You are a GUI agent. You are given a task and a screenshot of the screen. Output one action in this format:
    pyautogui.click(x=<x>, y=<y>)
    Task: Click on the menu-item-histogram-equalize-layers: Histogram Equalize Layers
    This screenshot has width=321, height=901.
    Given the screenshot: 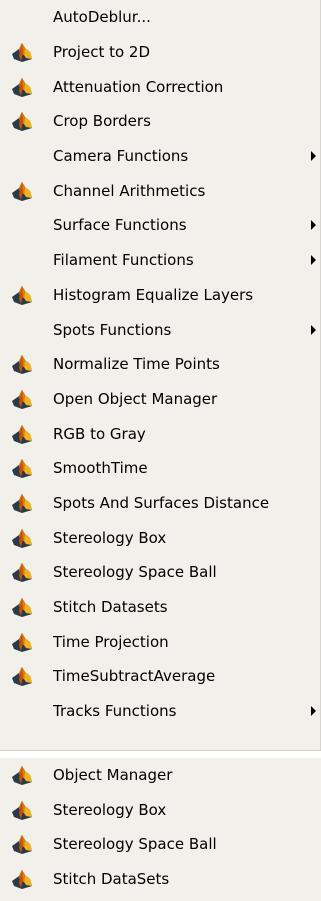 What is the action you would take?
    pyautogui.click(x=160, y=295)
    